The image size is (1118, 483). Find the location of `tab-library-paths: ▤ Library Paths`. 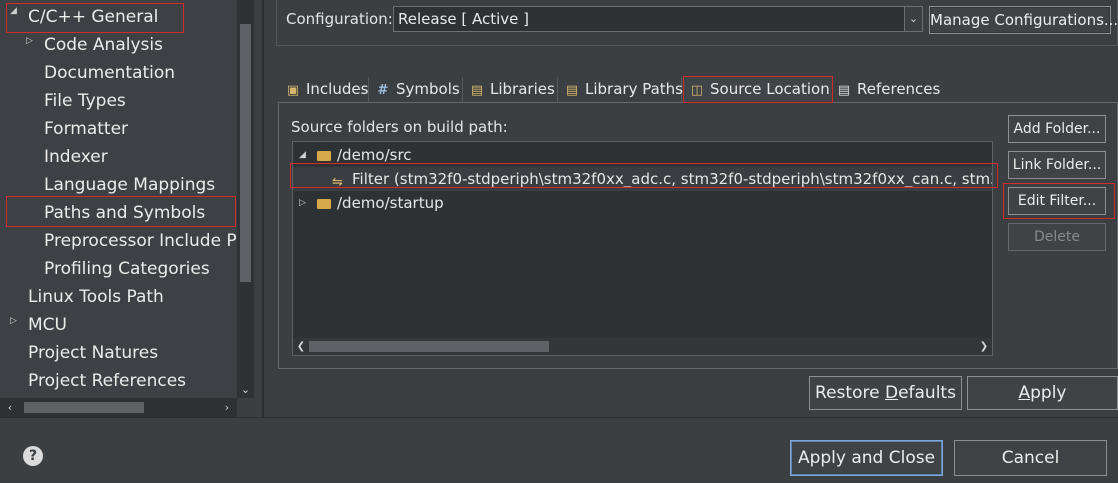

tab-library-paths: ▤ Library Paths is located at coordinates (621, 89).